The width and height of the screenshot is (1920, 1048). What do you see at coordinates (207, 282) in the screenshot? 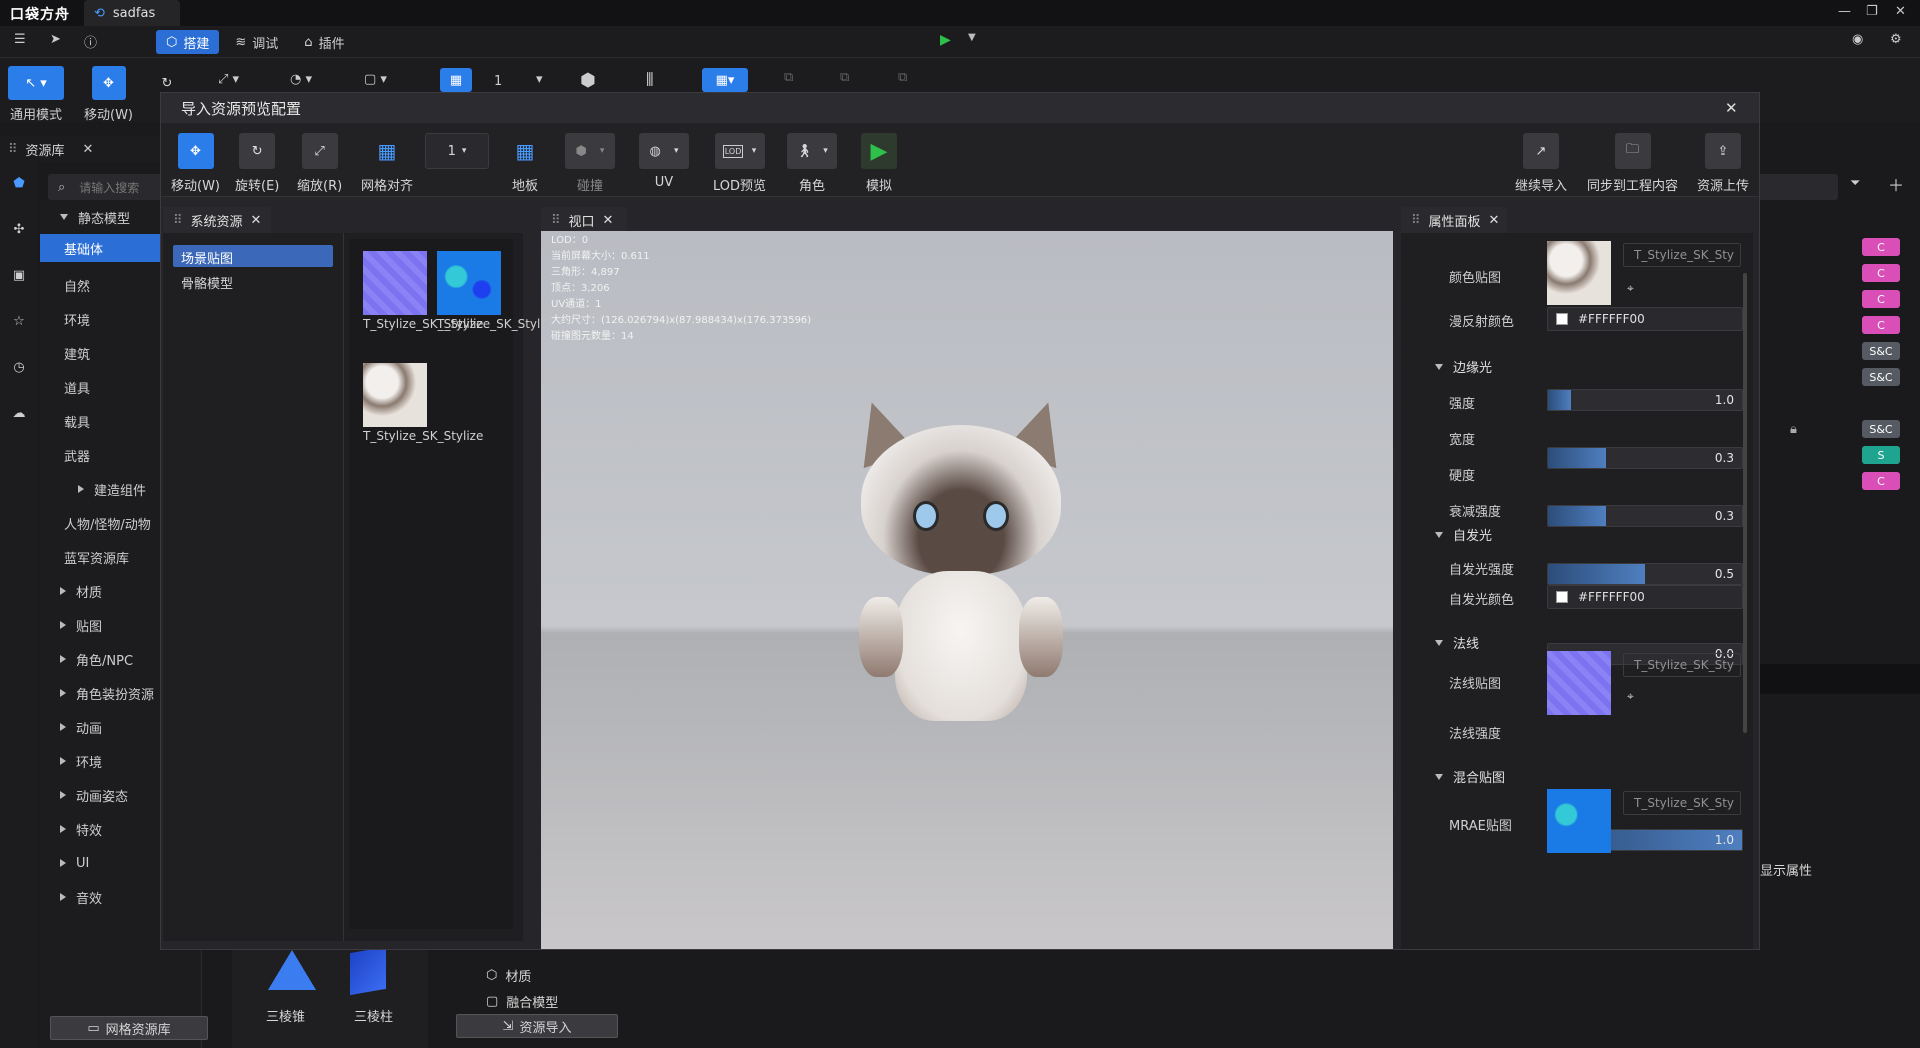
I see `category-skeletal-models: 骨骼模型` at bounding box center [207, 282].